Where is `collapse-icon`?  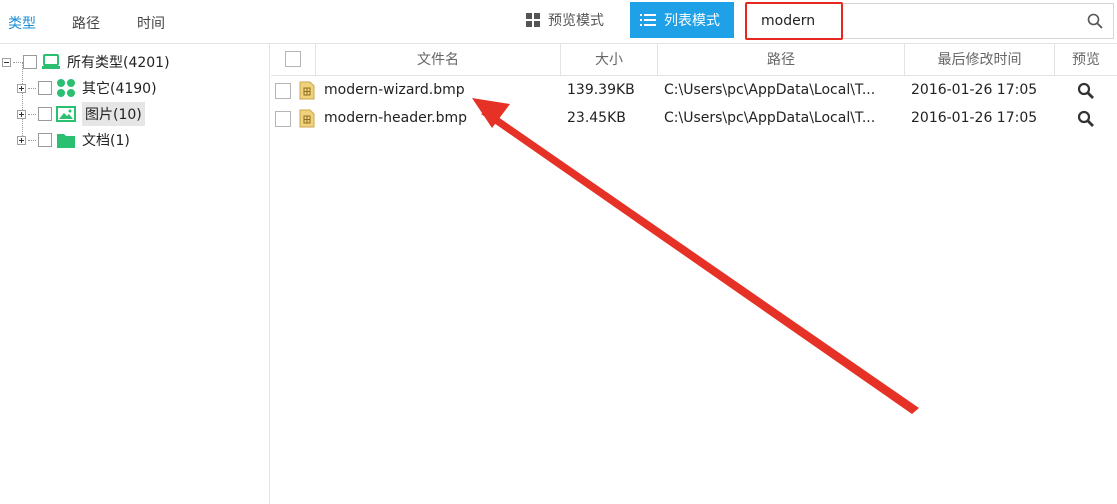 collapse-icon is located at coordinates (6, 62).